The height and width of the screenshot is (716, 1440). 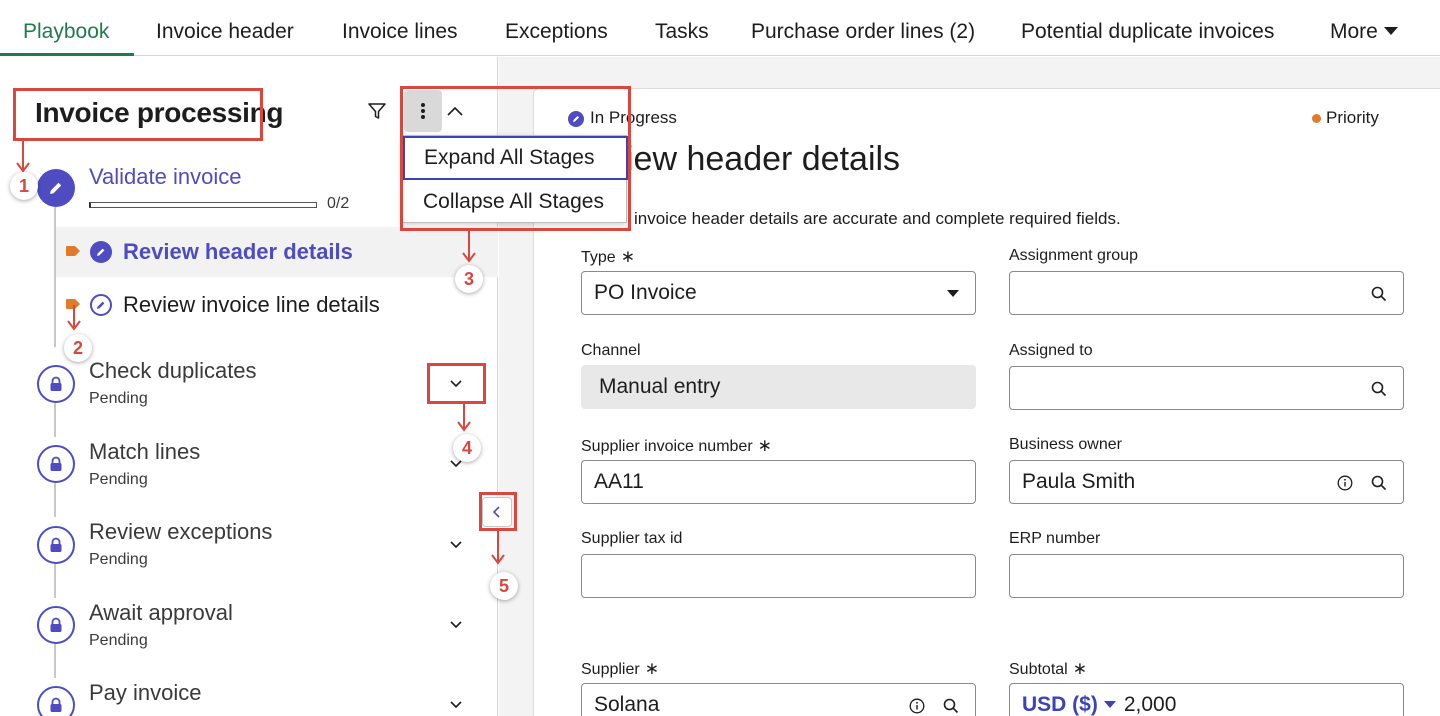 What do you see at coordinates (455, 111) in the screenshot?
I see `chevron-up-icon` at bounding box center [455, 111].